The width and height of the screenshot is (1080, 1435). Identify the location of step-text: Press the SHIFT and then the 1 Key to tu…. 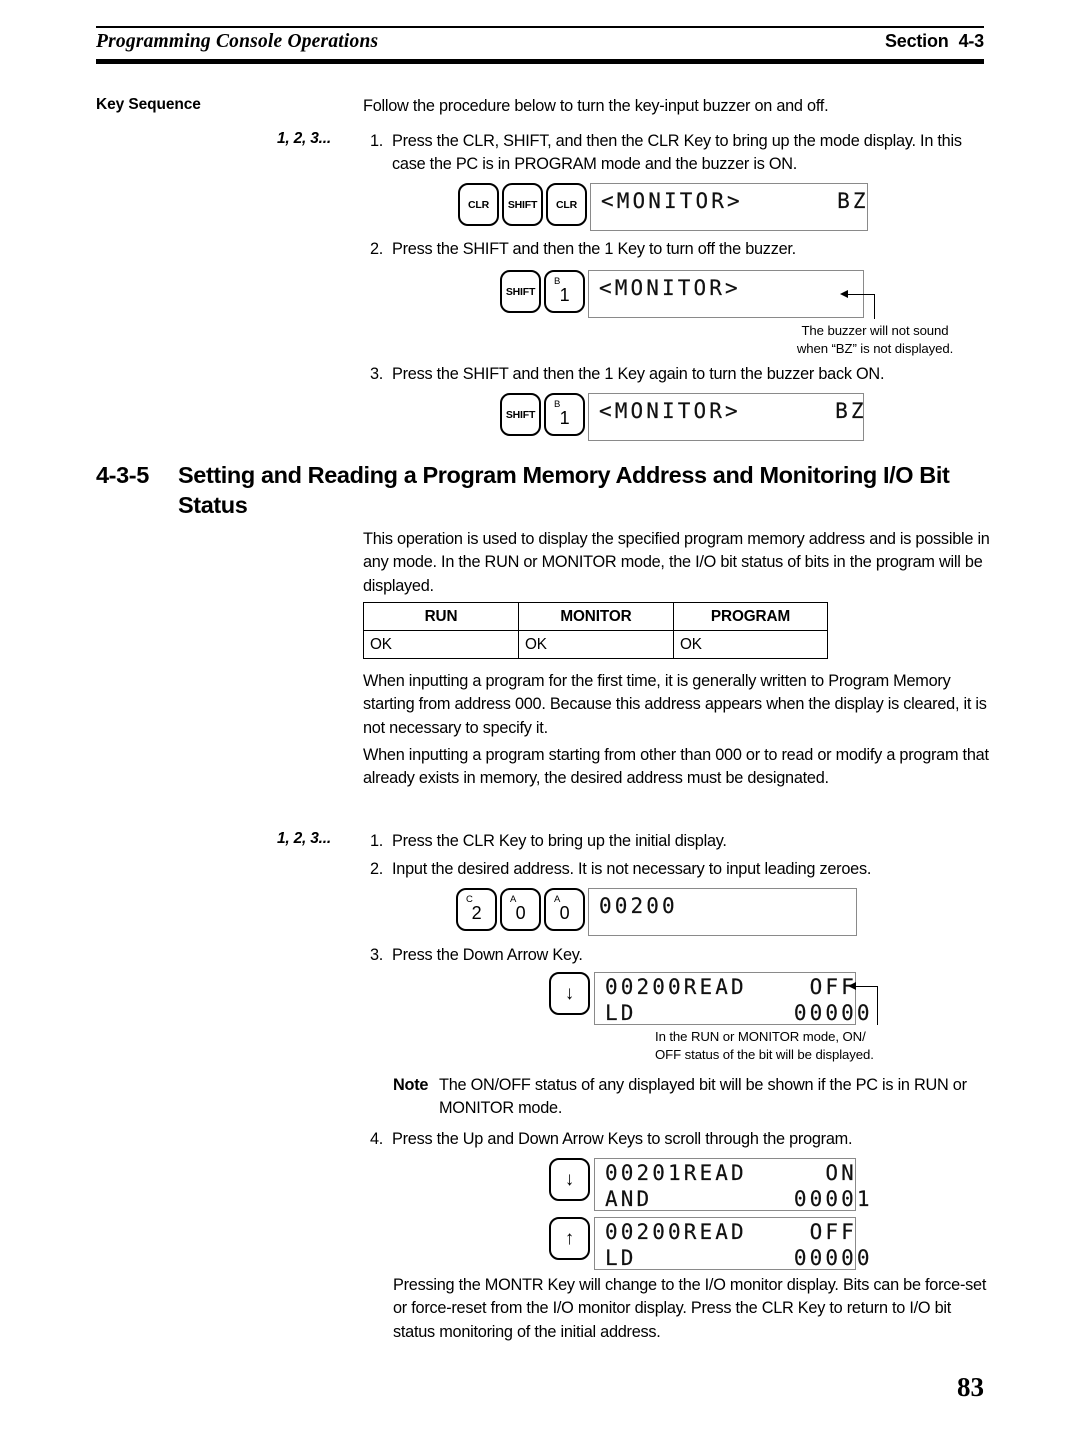
(594, 249).